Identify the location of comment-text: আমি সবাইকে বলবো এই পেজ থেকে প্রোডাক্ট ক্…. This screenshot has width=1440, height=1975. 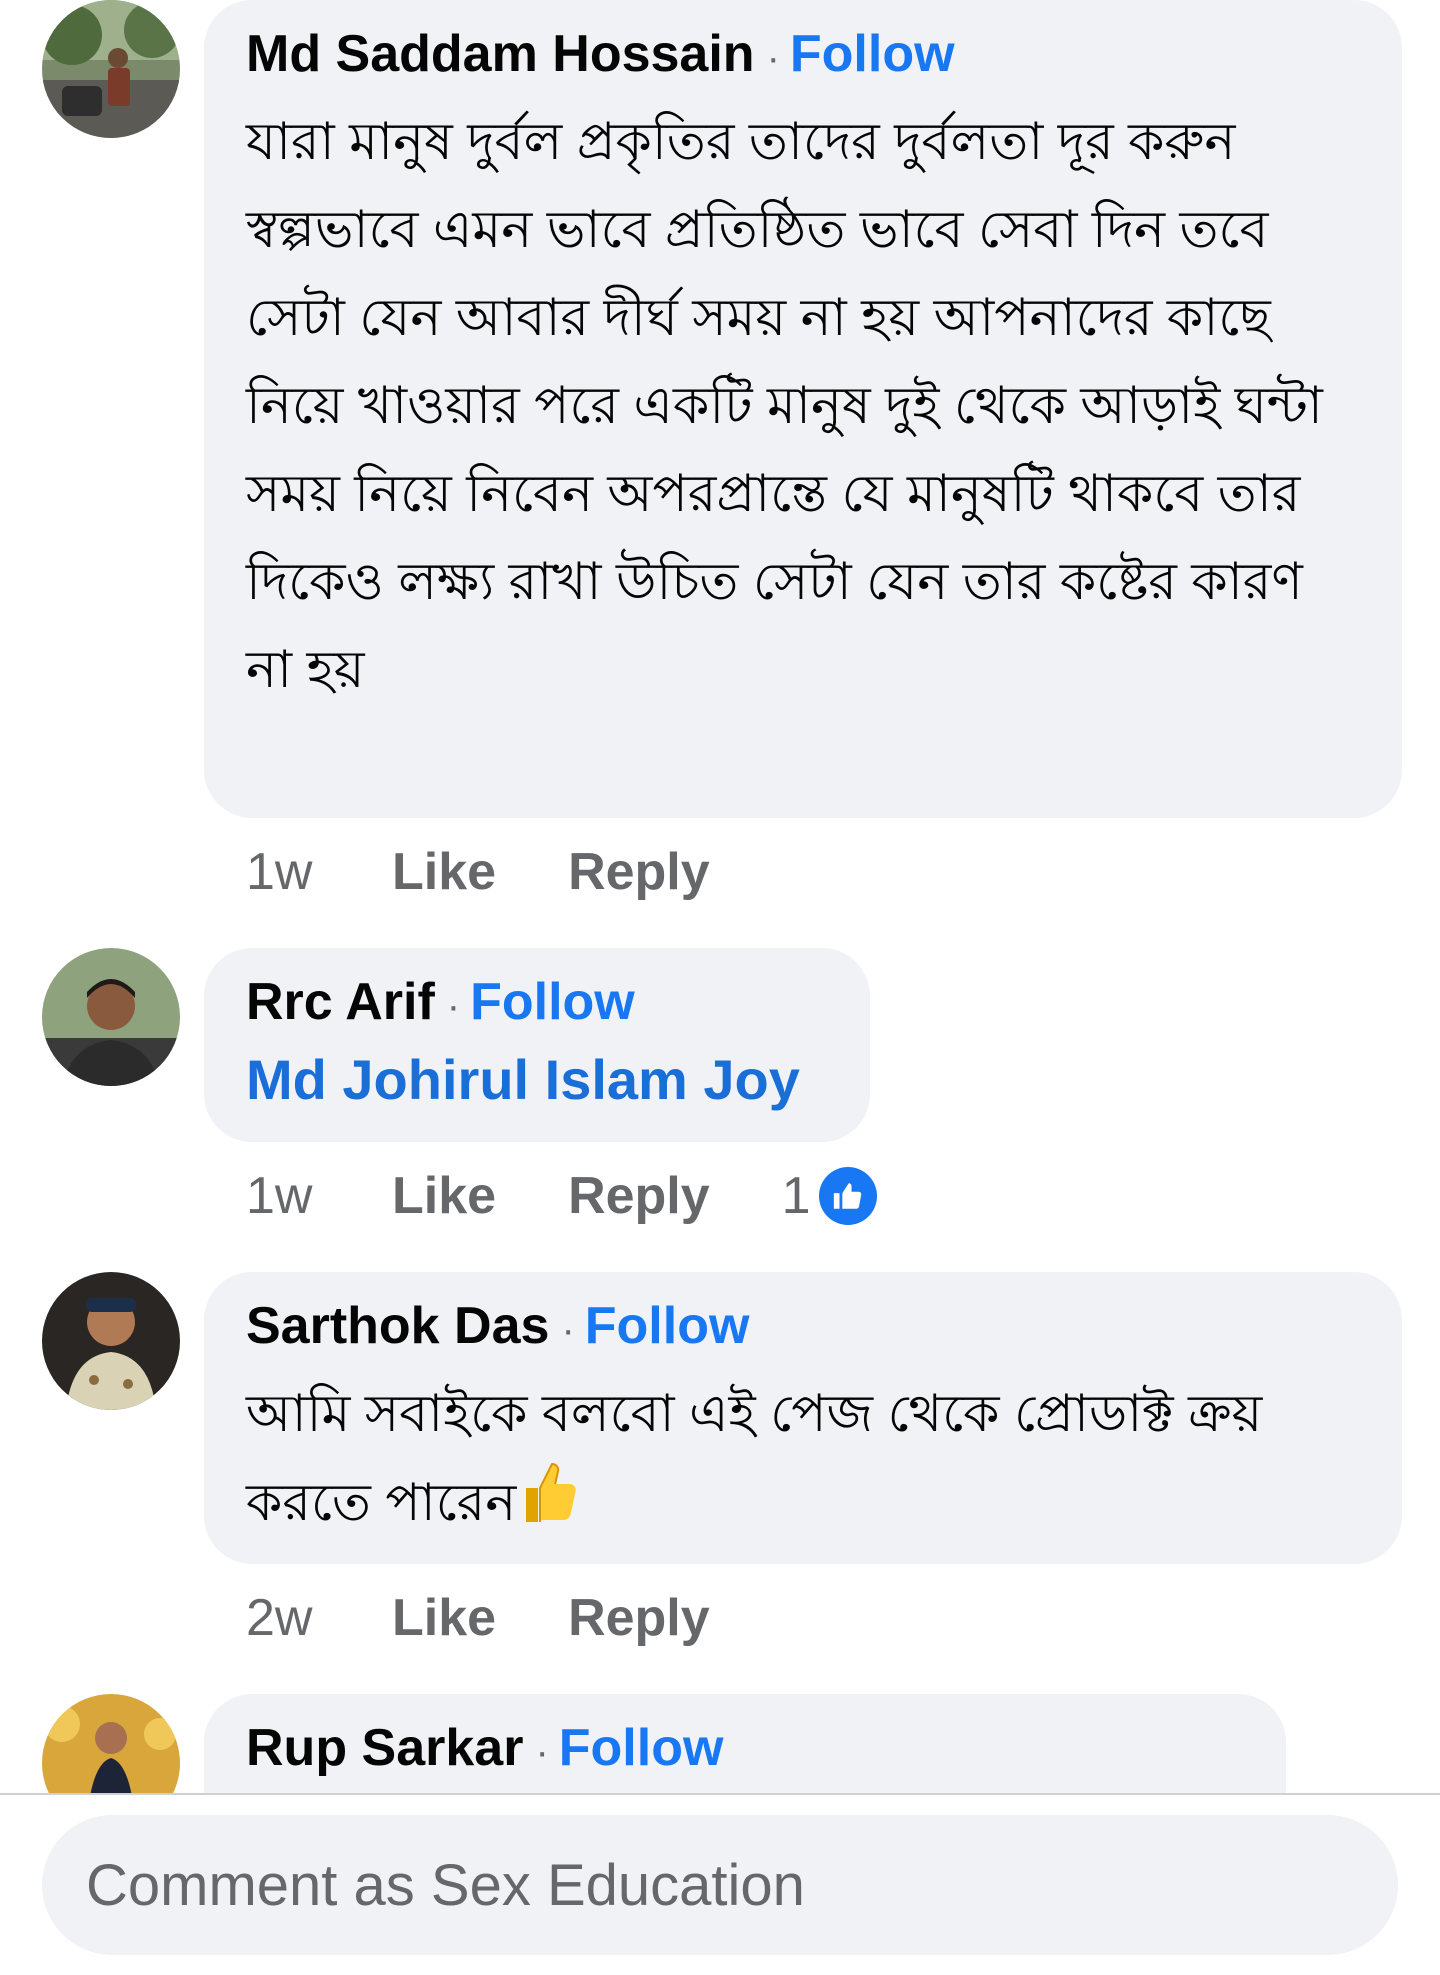
(754, 1458).